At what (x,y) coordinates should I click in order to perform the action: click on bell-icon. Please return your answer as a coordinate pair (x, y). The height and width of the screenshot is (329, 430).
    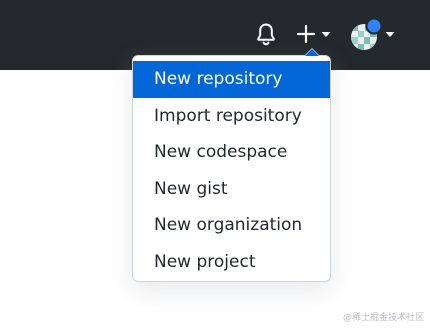
    Looking at the image, I should click on (266, 34).